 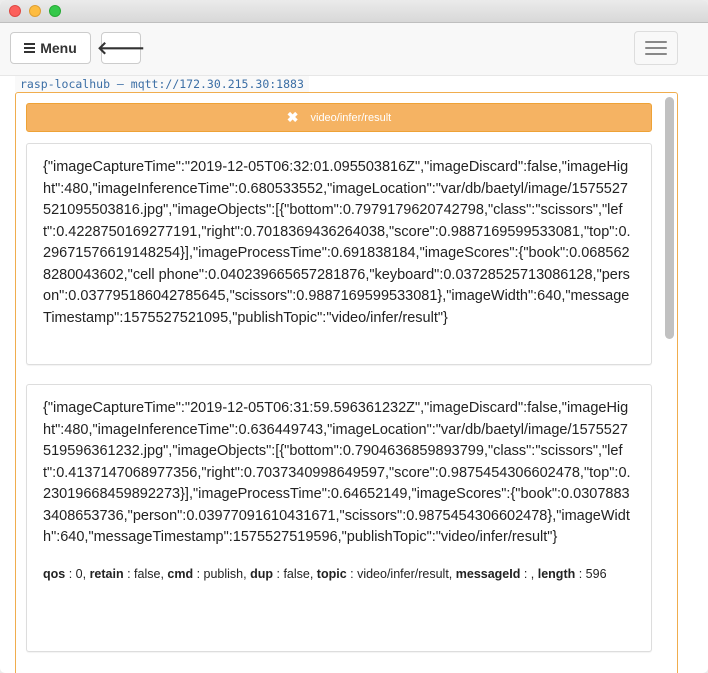 I want to click on topic-header-button: ✖ video/infer/result, so click(x=339, y=117).